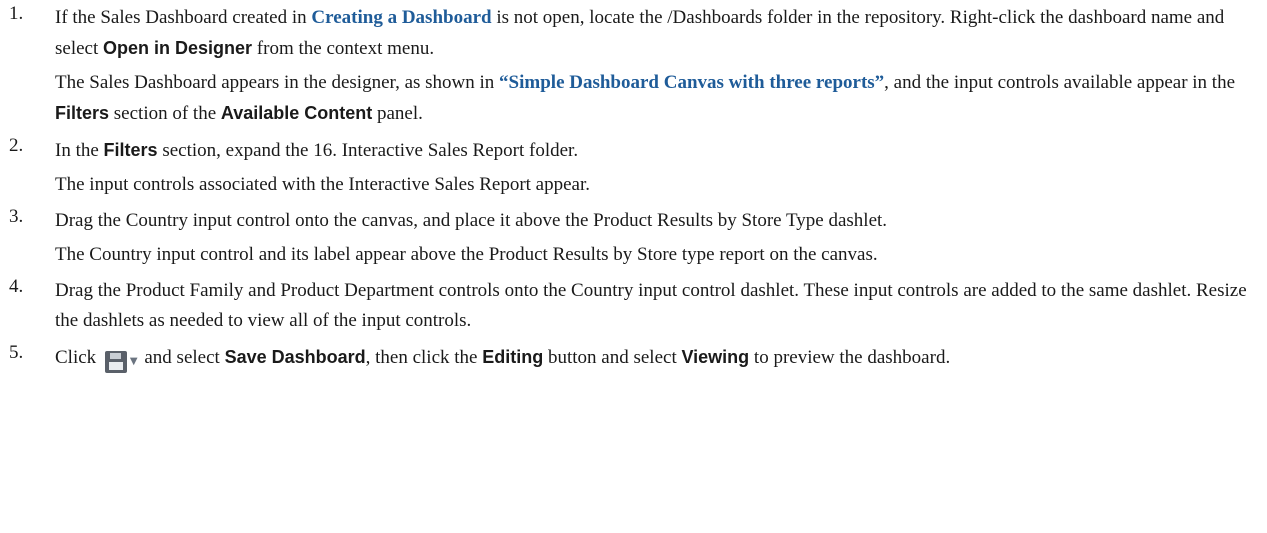  Describe the element at coordinates (16, 286) in the screenshot. I see `step-number: 4.` at that location.